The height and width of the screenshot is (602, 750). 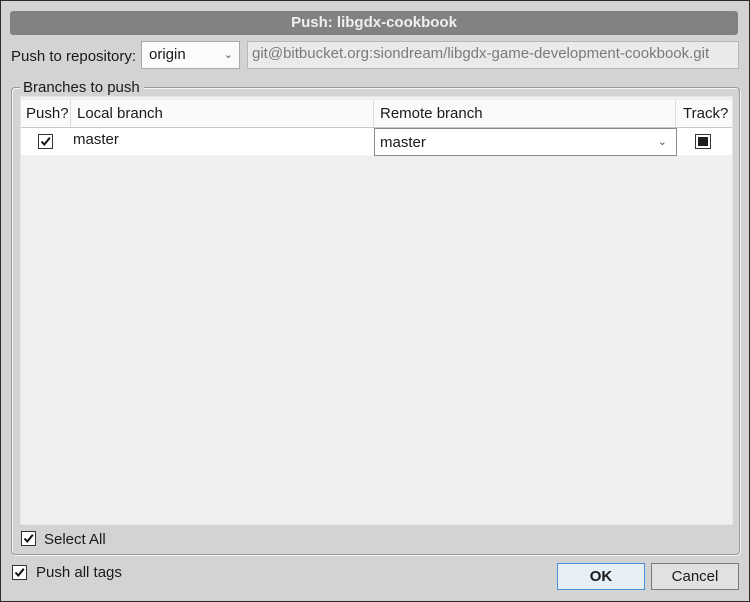 I want to click on local-branch-cell: master, so click(x=96, y=139).